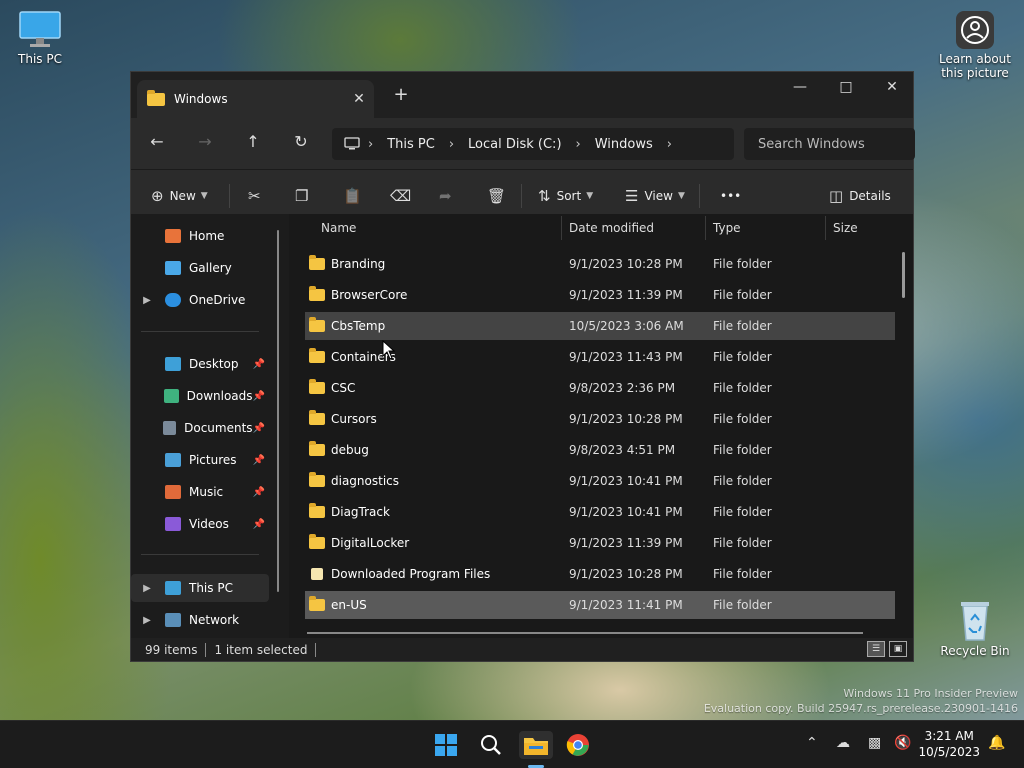 The width and height of the screenshot is (1024, 768). Describe the element at coordinates (253, 144) in the screenshot. I see `up-button: ↑` at that location.